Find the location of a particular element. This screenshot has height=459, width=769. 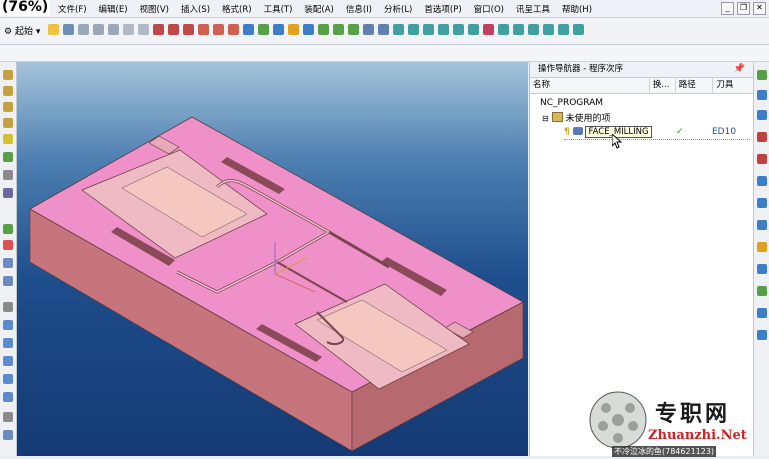

forward-arrow-icon is located at coordinates (383, 29).